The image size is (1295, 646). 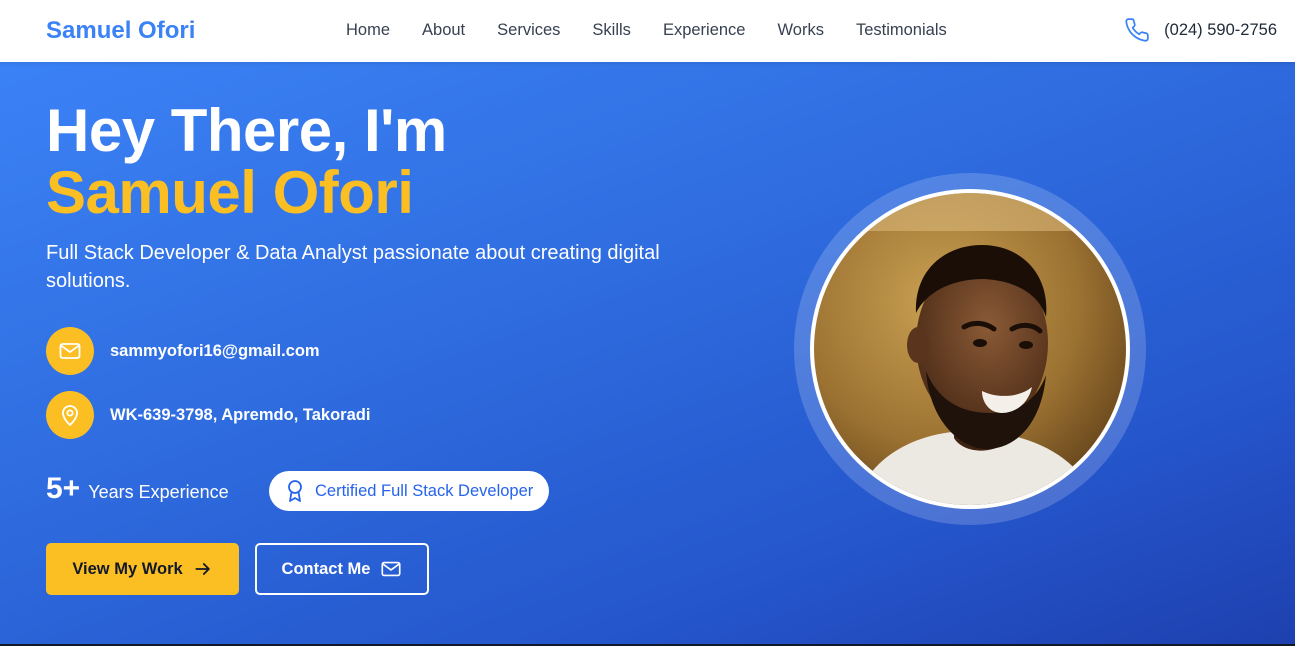 What do you see at coordinates (215, 350) in the screenshot?
I see `email-text: sammyofori16@gmail.com` at bounding box center [215, 350].